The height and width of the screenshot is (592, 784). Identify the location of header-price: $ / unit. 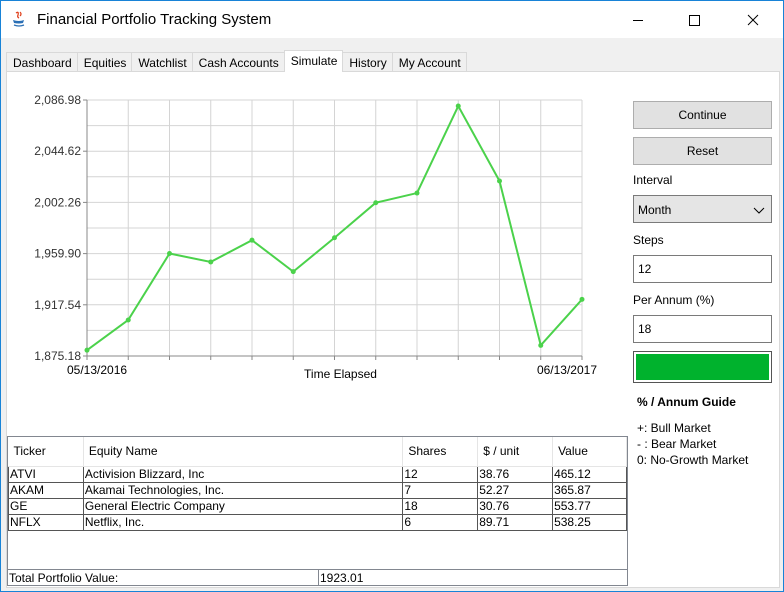
(515, 452).